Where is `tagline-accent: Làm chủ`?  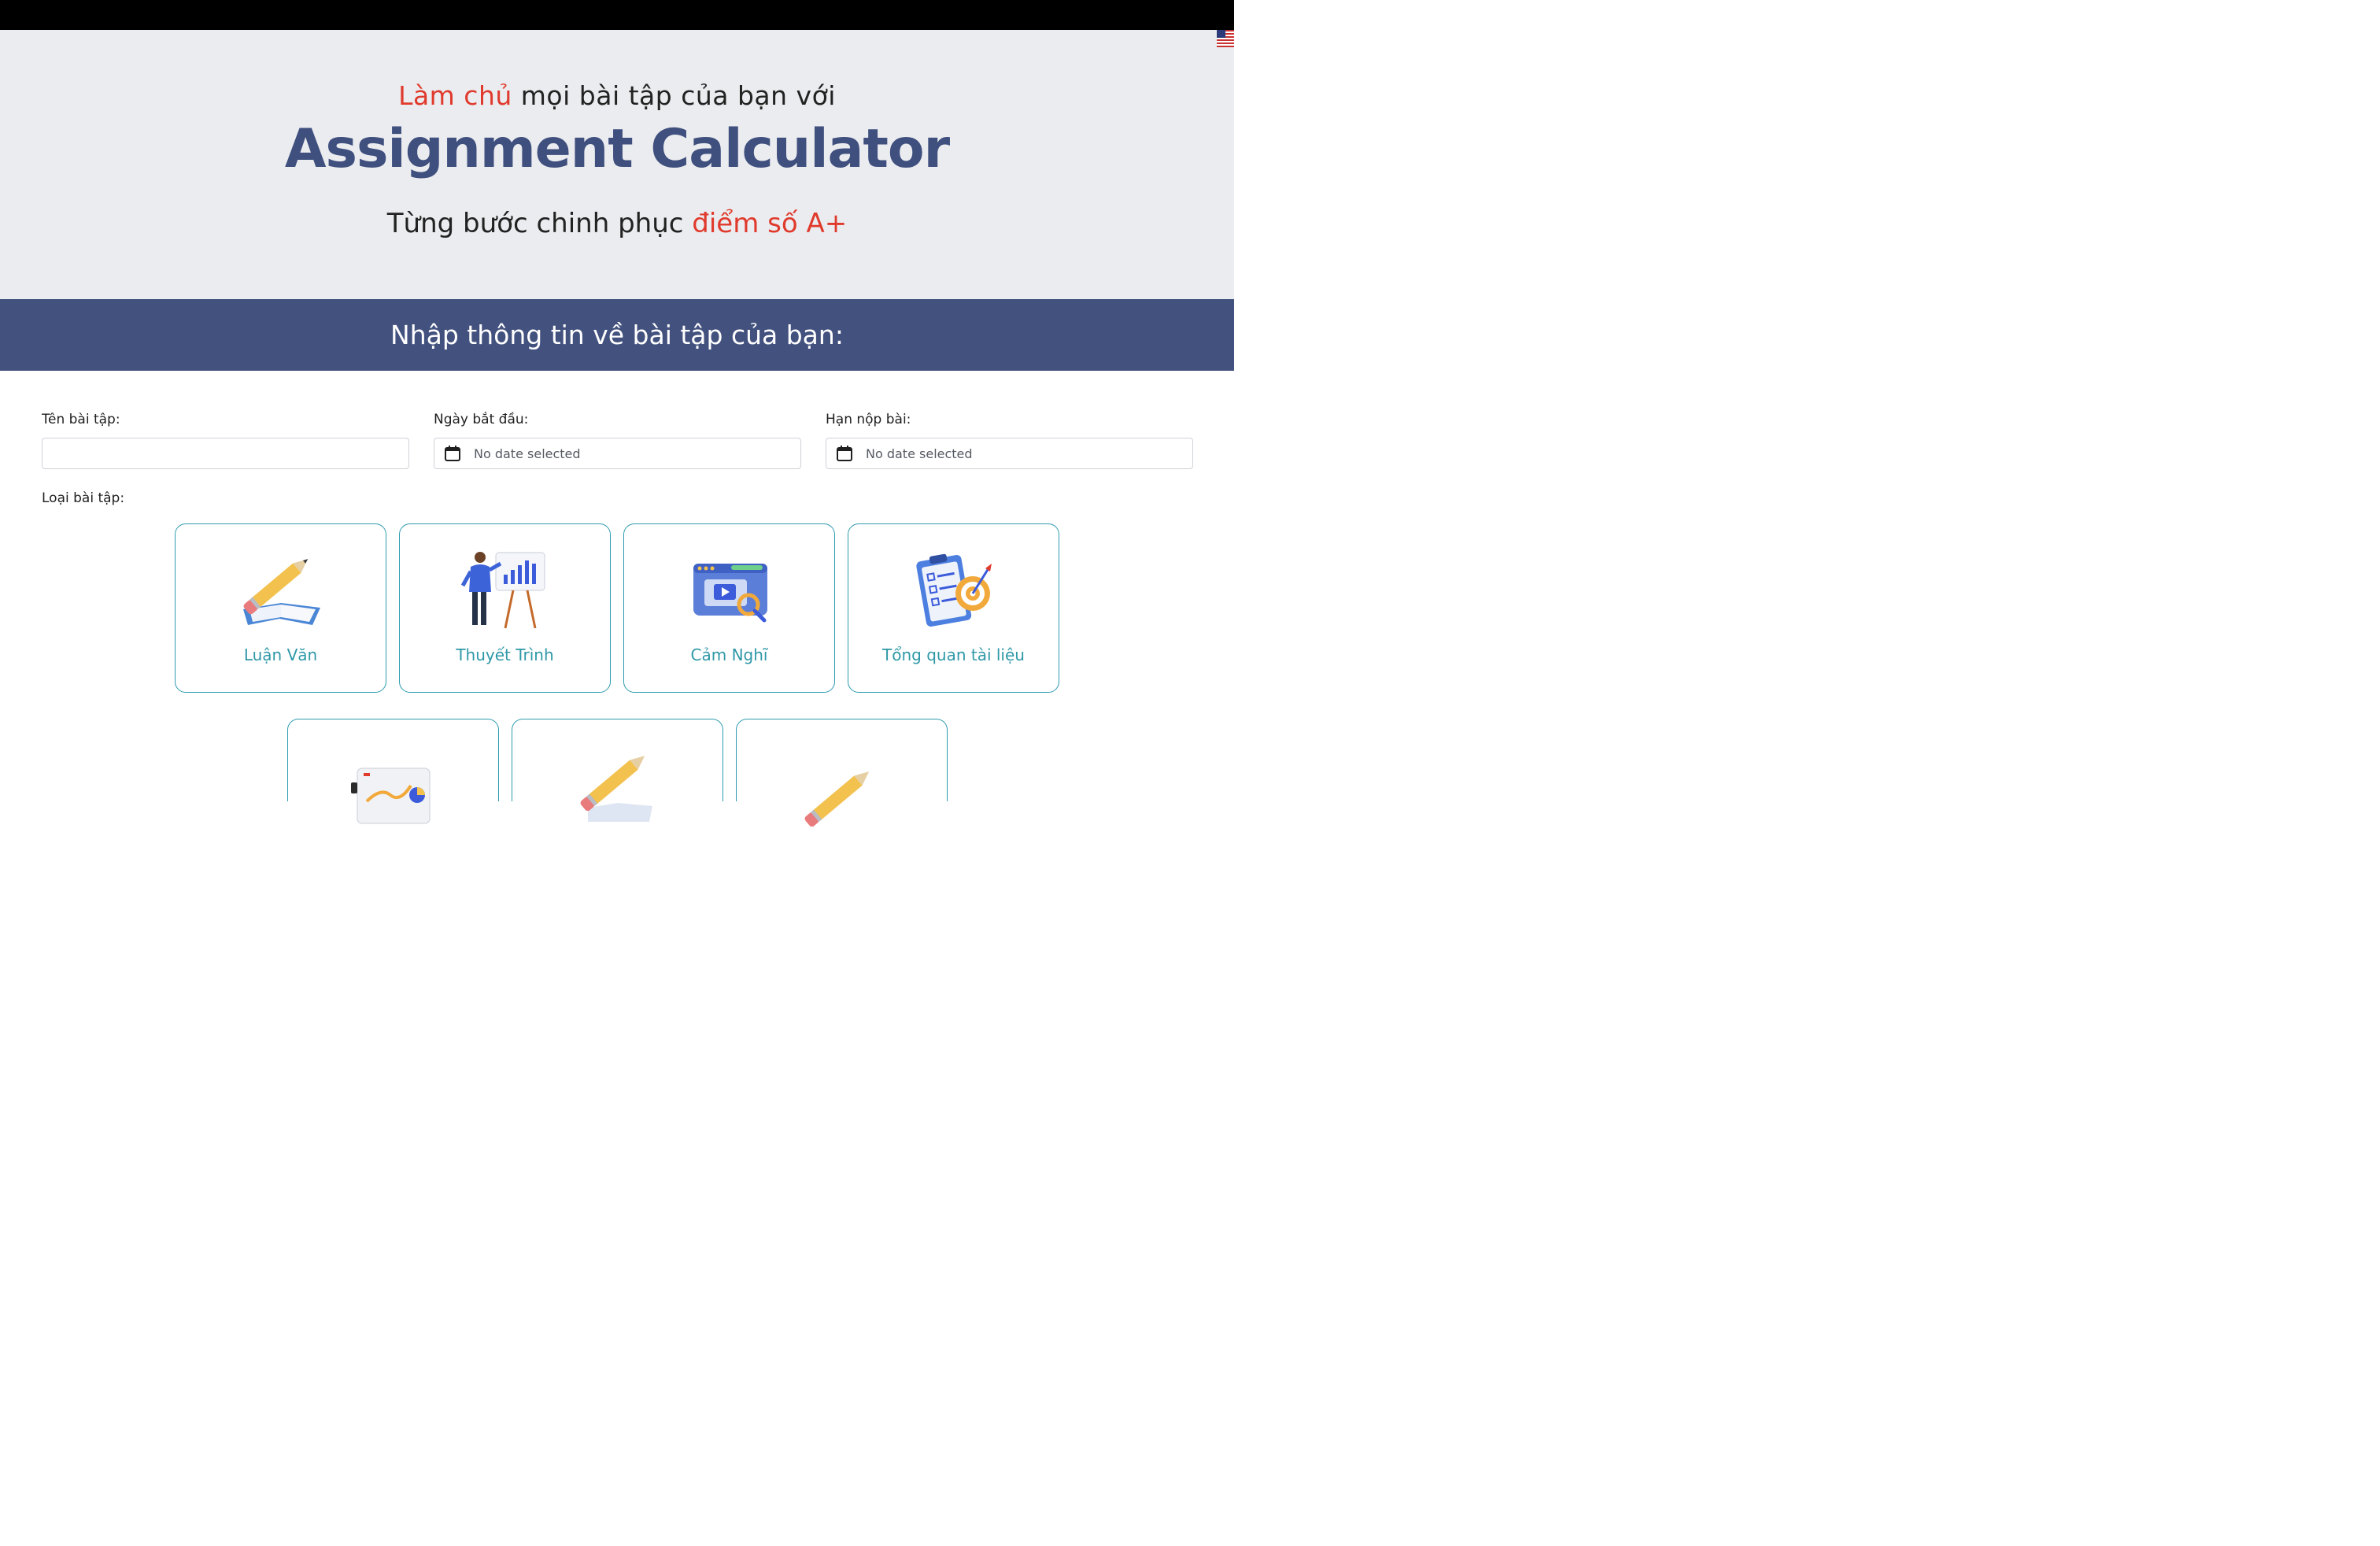
tagline-accent: Làm chủ is located at coordinates (455, 96).